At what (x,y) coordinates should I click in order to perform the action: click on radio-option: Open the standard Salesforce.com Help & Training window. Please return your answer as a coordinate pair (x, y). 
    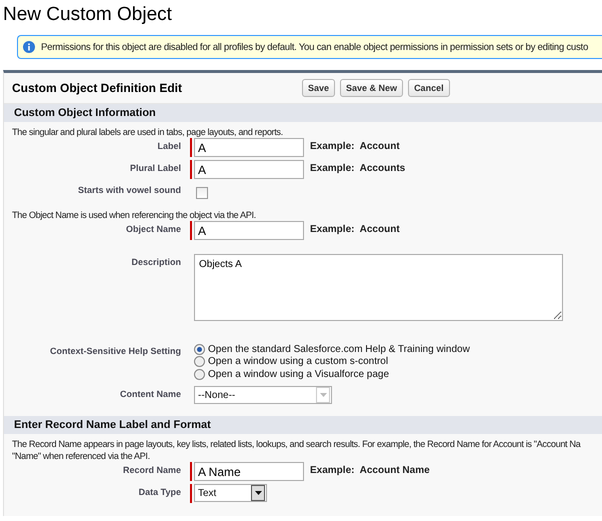
    Looking at the image, I should click on (332, 349).